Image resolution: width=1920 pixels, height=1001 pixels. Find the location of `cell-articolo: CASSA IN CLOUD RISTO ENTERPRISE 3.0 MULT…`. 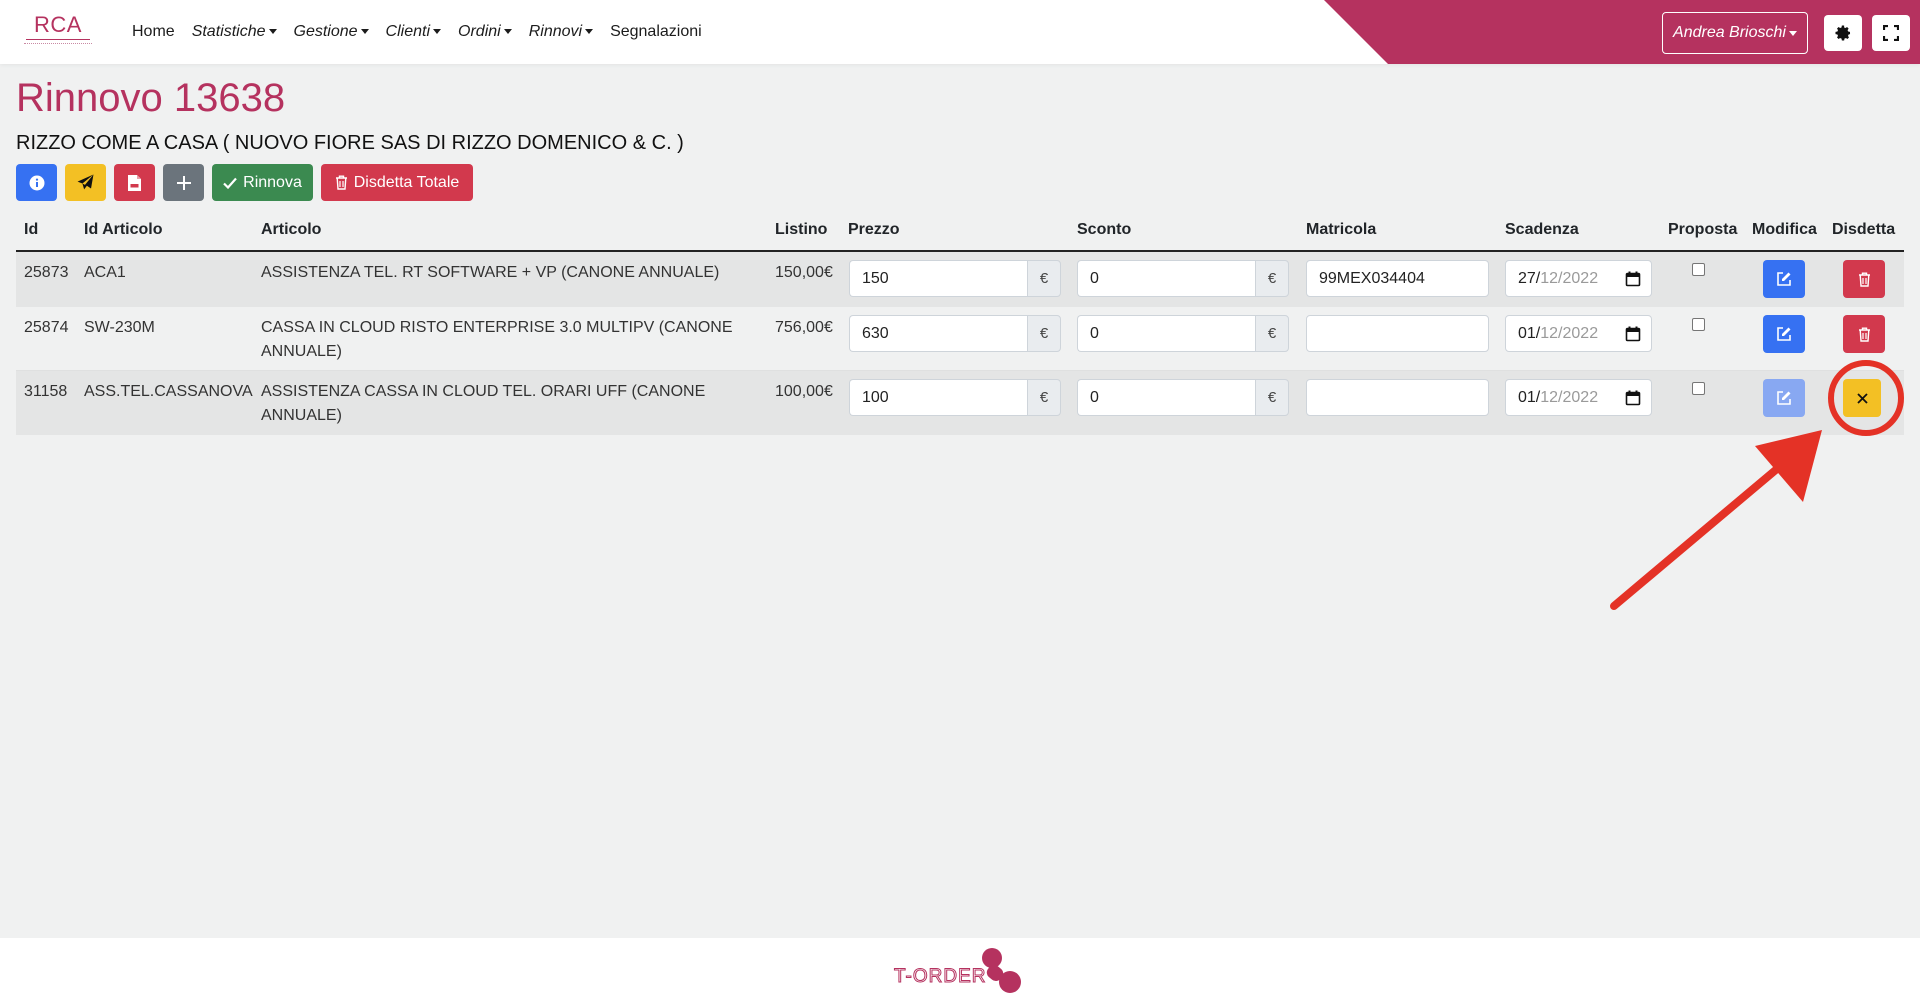

cell-articolo: CASSA IN CLOUD RISTO ENTERPRISE 3.0 MULT… is located at coordinates (497, 339).